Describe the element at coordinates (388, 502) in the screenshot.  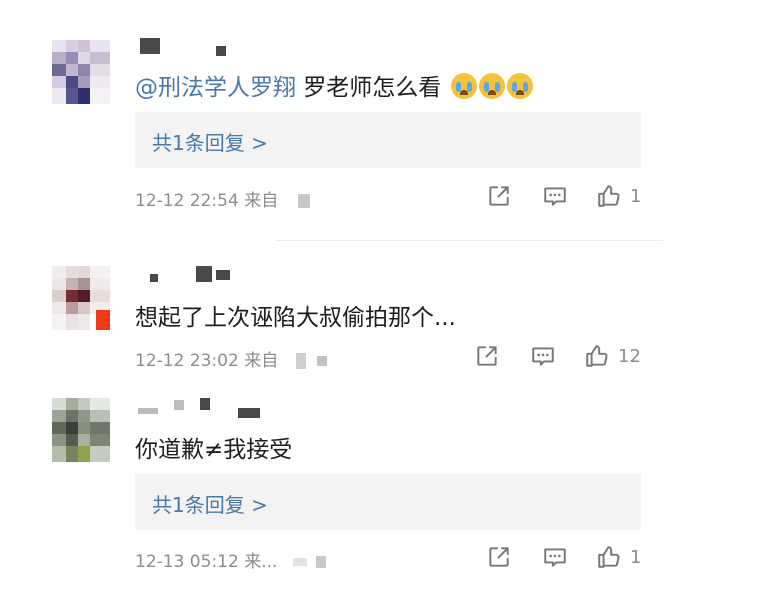
I see `view-replies-button: 共1条回复 >` at that location.